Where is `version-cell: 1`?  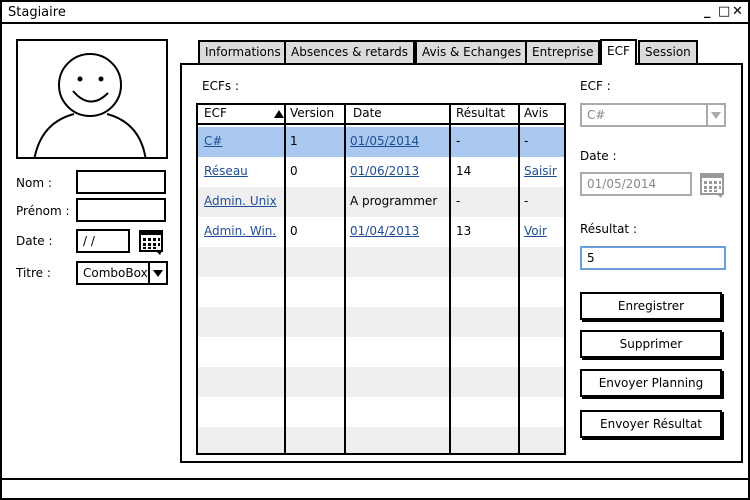
version-cell: 1 is located at coordinates (294, 141).